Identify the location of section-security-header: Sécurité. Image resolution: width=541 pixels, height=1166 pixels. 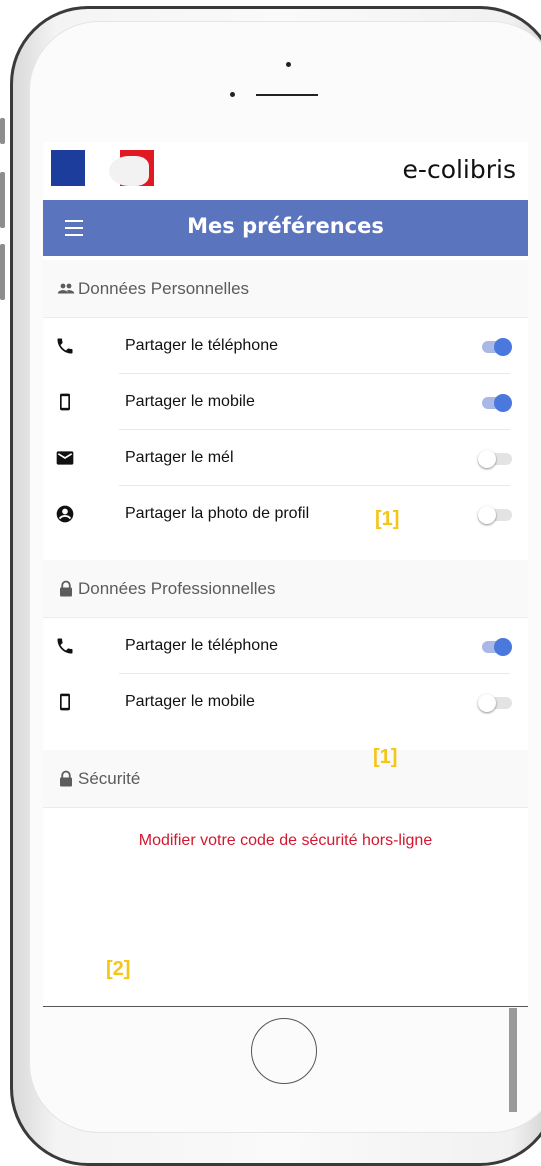
(285, 779).